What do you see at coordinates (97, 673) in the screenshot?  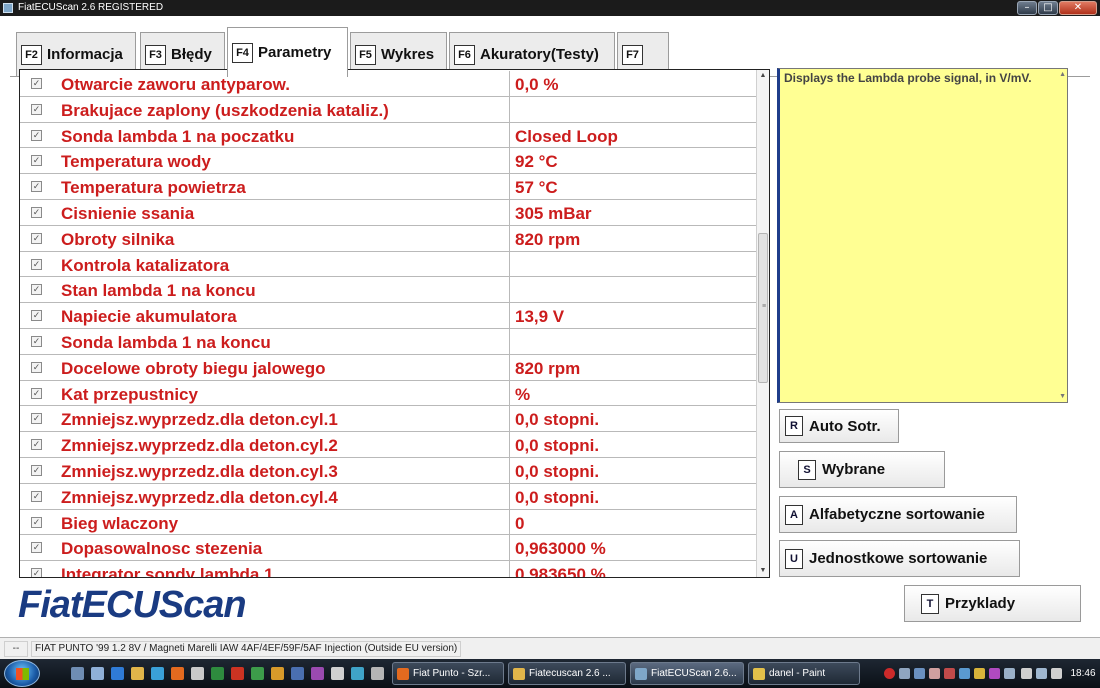 I see `switch-windows-icon` at bounding box center [97, 673].